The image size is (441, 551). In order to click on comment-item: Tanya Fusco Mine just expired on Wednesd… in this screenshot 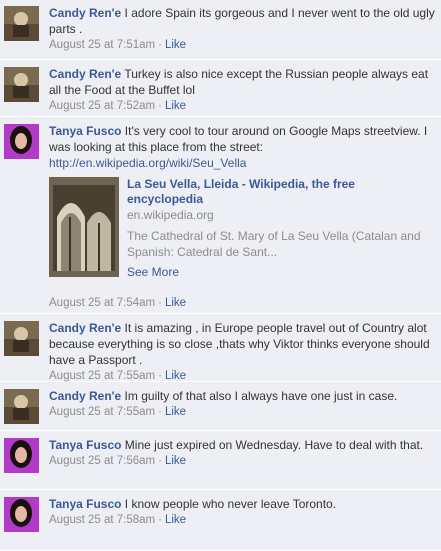, I will do `click(220, 461)`.